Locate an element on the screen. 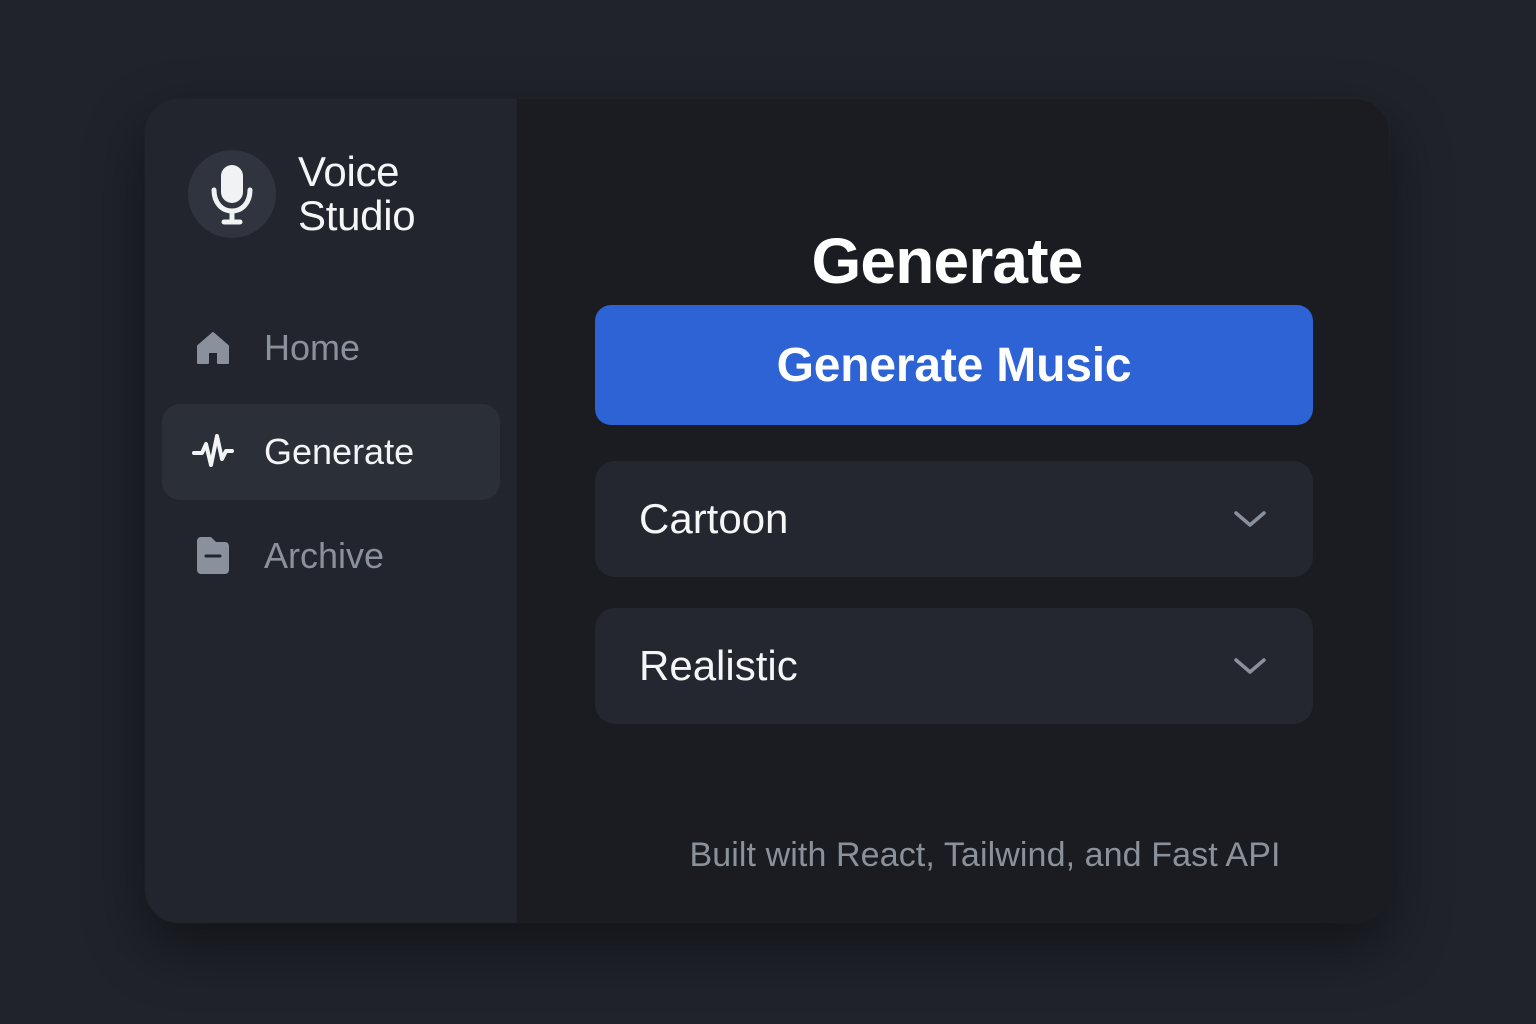  sidebar-nav: Home Generate Archive is located at coordinates (331, 456).